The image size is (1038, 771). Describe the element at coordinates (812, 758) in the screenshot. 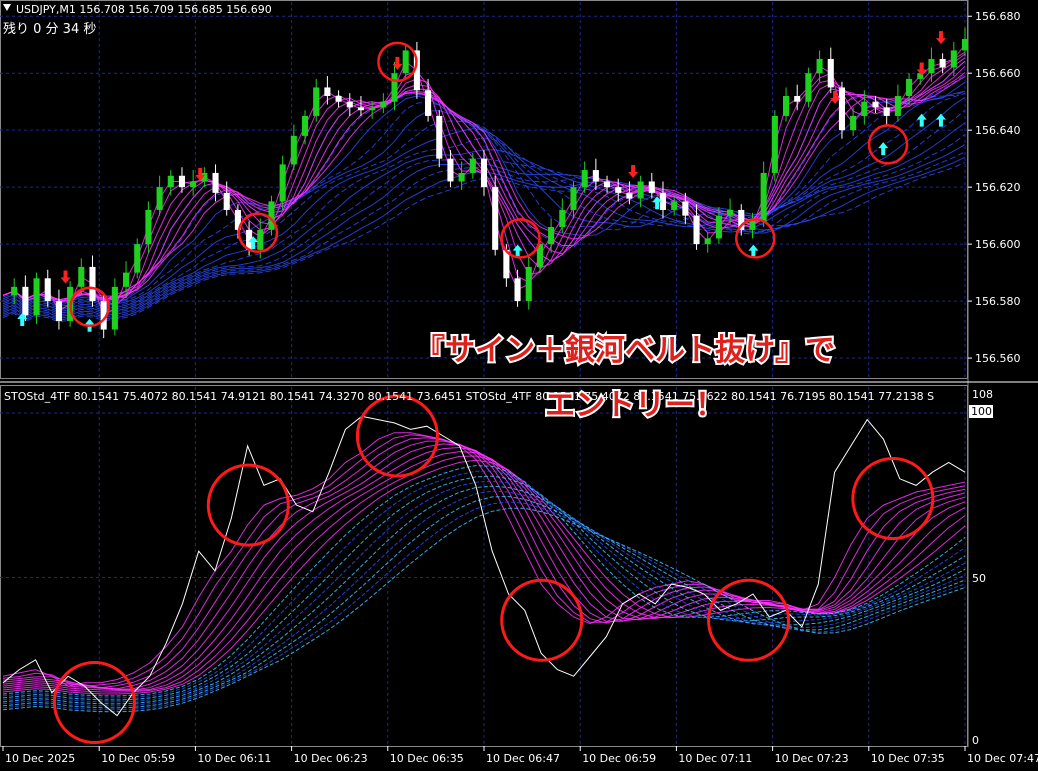

I see `time-label: 10 Dec 07:23` at that location.